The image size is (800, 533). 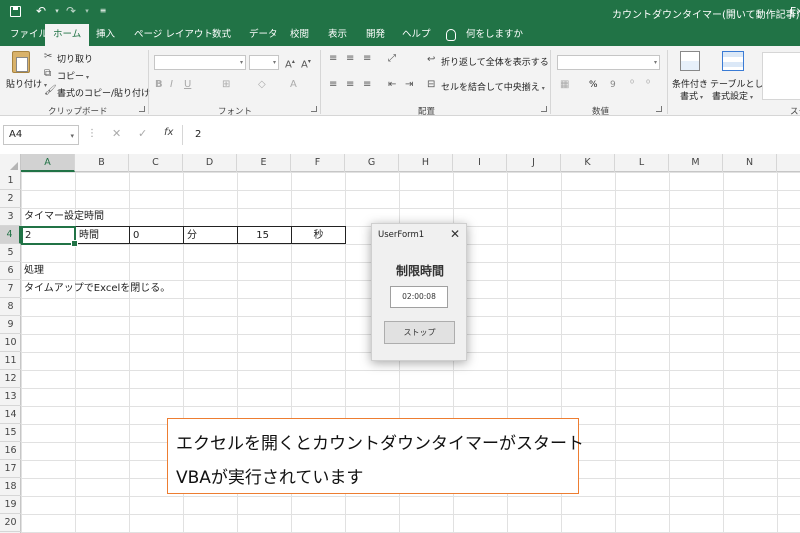 What do you see at coordinates (659, 109) in the screenshot?
I see `number-launcher-icon` at bounding box center [659, 109].